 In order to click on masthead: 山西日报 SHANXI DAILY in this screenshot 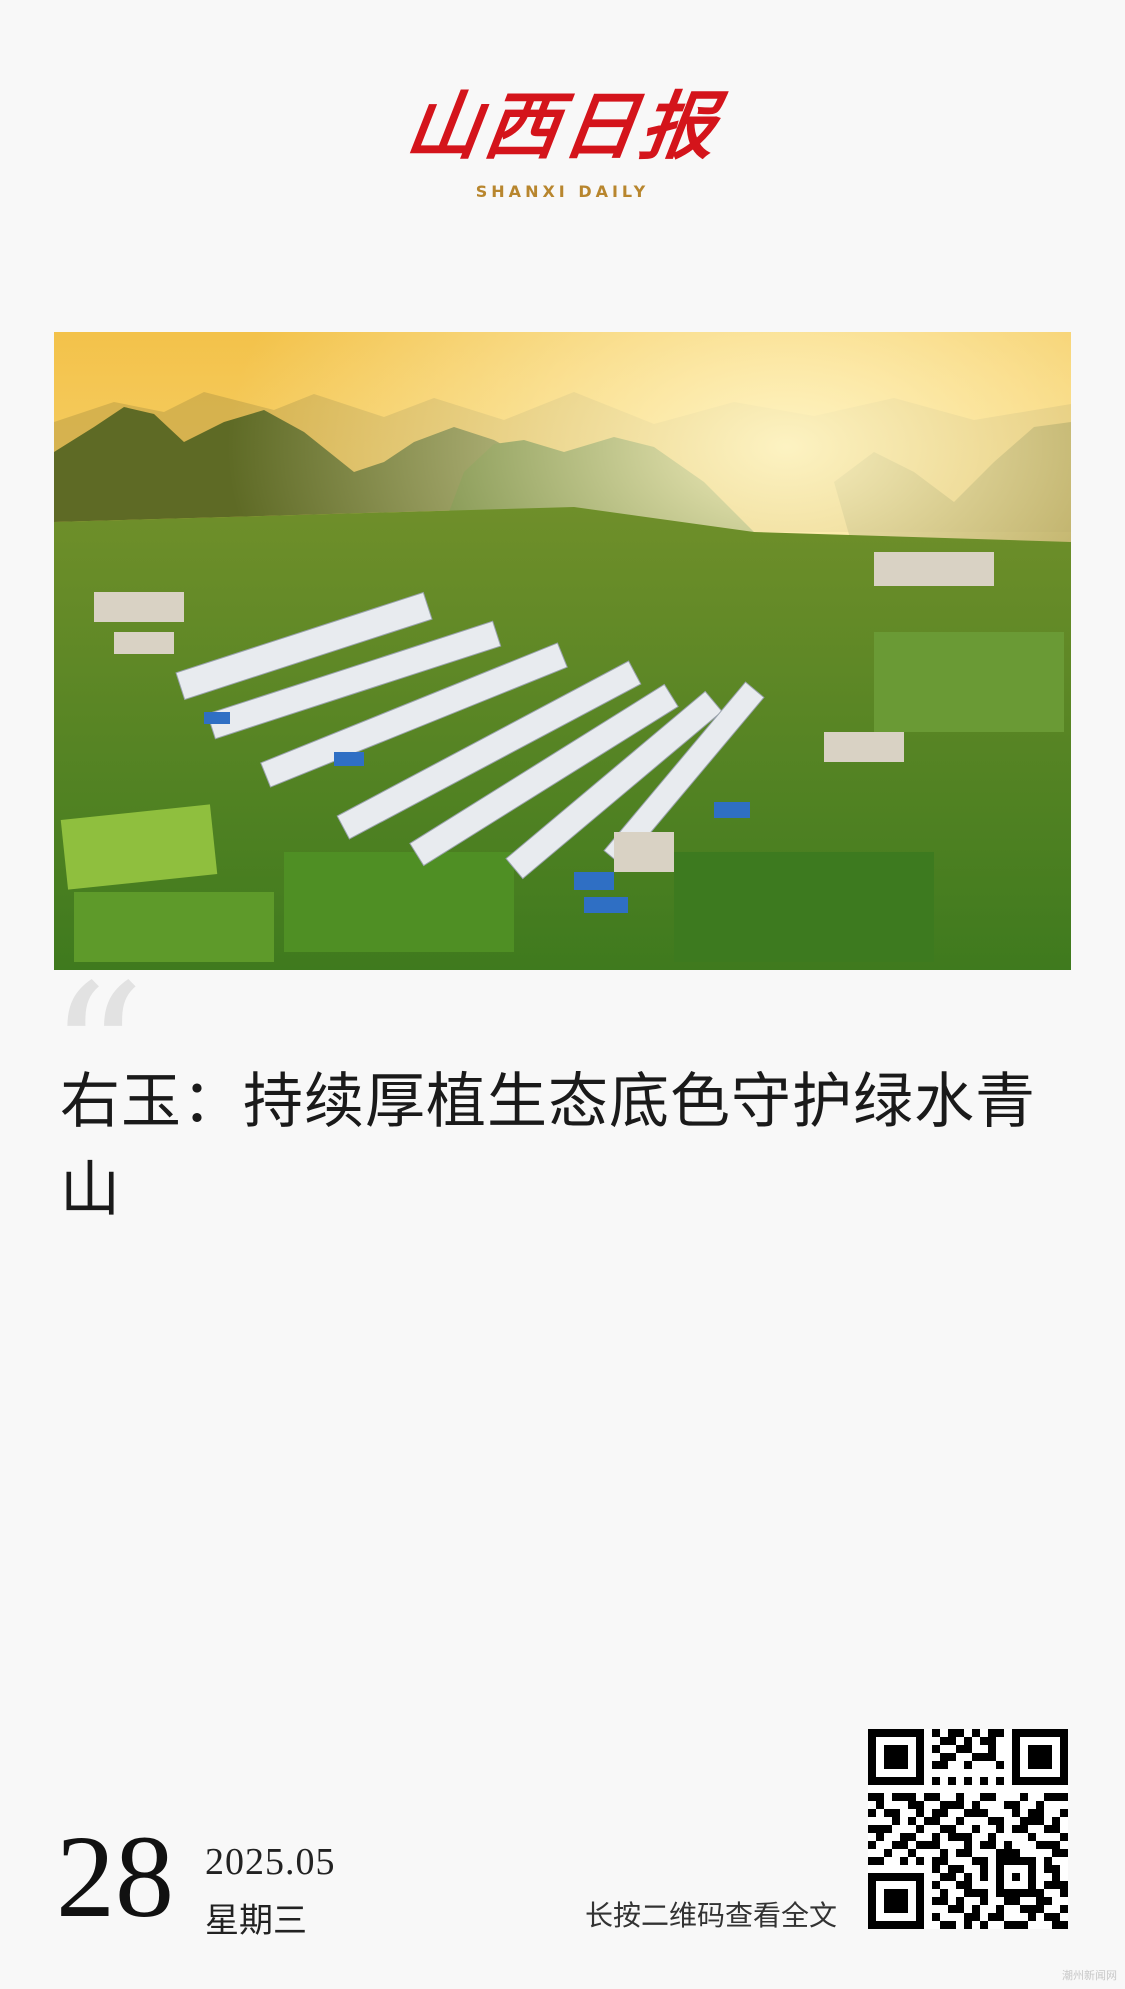, I will do `click(562, 142)`.